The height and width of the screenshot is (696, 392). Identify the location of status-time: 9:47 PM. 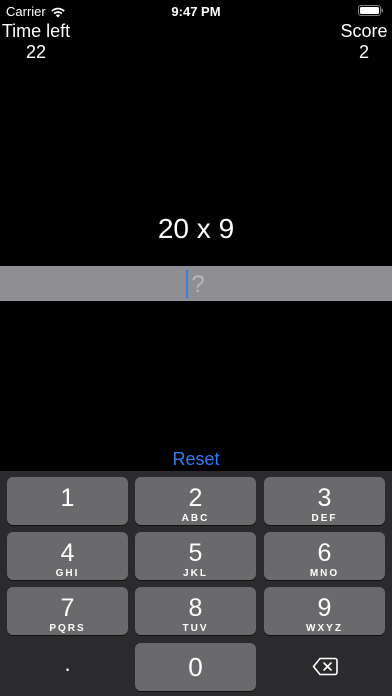
(196, 11).